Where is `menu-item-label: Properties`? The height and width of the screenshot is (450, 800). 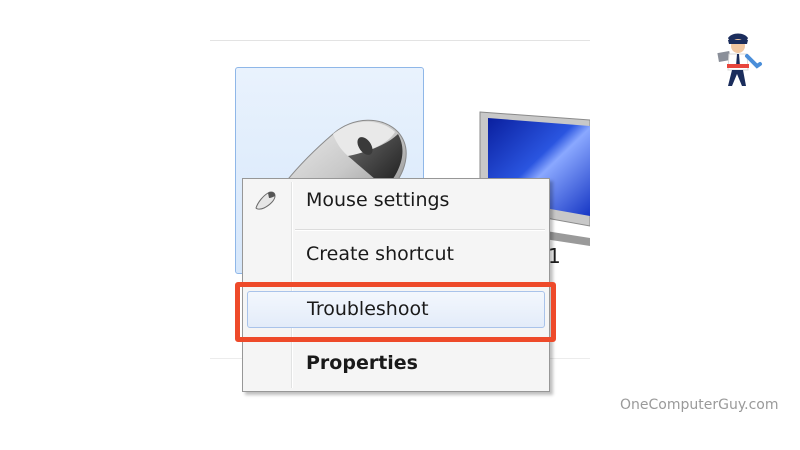
menu-item-label: Properties is located at coordinates (362, 363).